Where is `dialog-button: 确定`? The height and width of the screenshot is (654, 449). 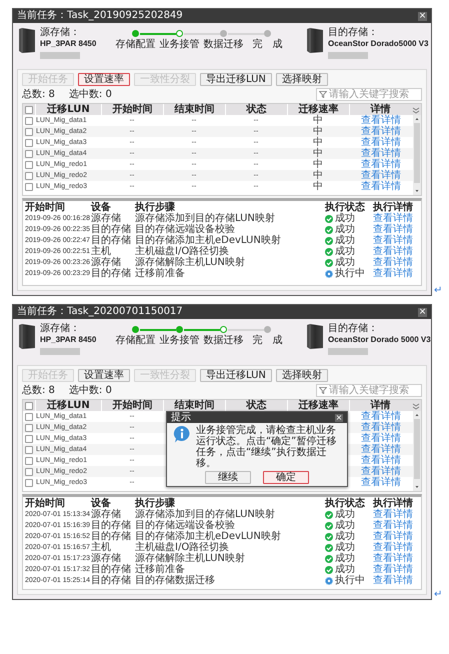 dialog-button: 确定 is located at coordinates (286, 477).